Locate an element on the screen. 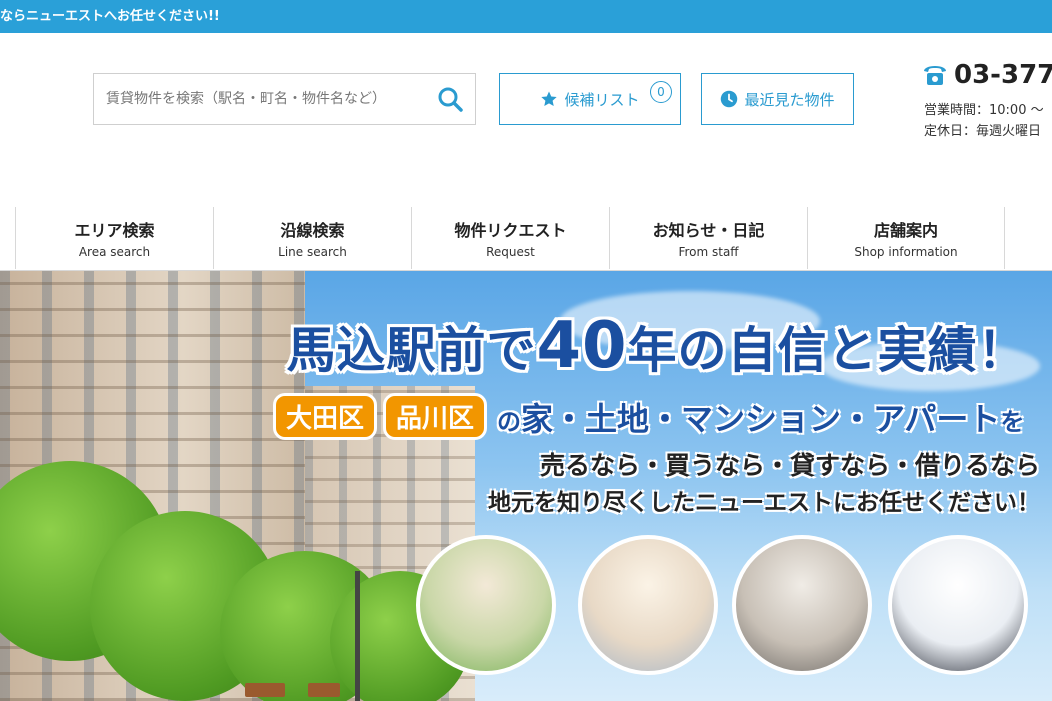 The width and height of the screenshot is (1052, 701). nav-label: 物件リクエスト is located at coordinates (510, 230).